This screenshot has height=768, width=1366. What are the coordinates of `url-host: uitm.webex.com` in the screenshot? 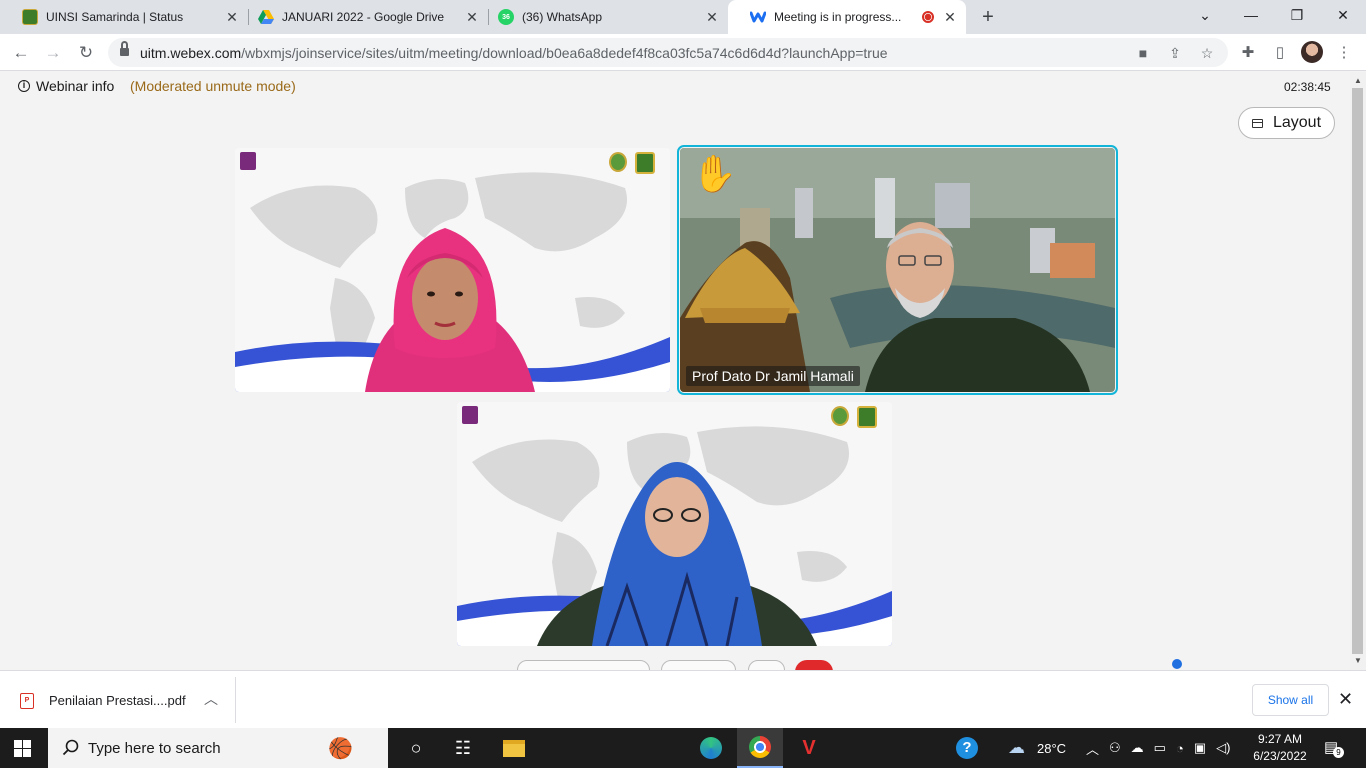 It's located at (191, 53).